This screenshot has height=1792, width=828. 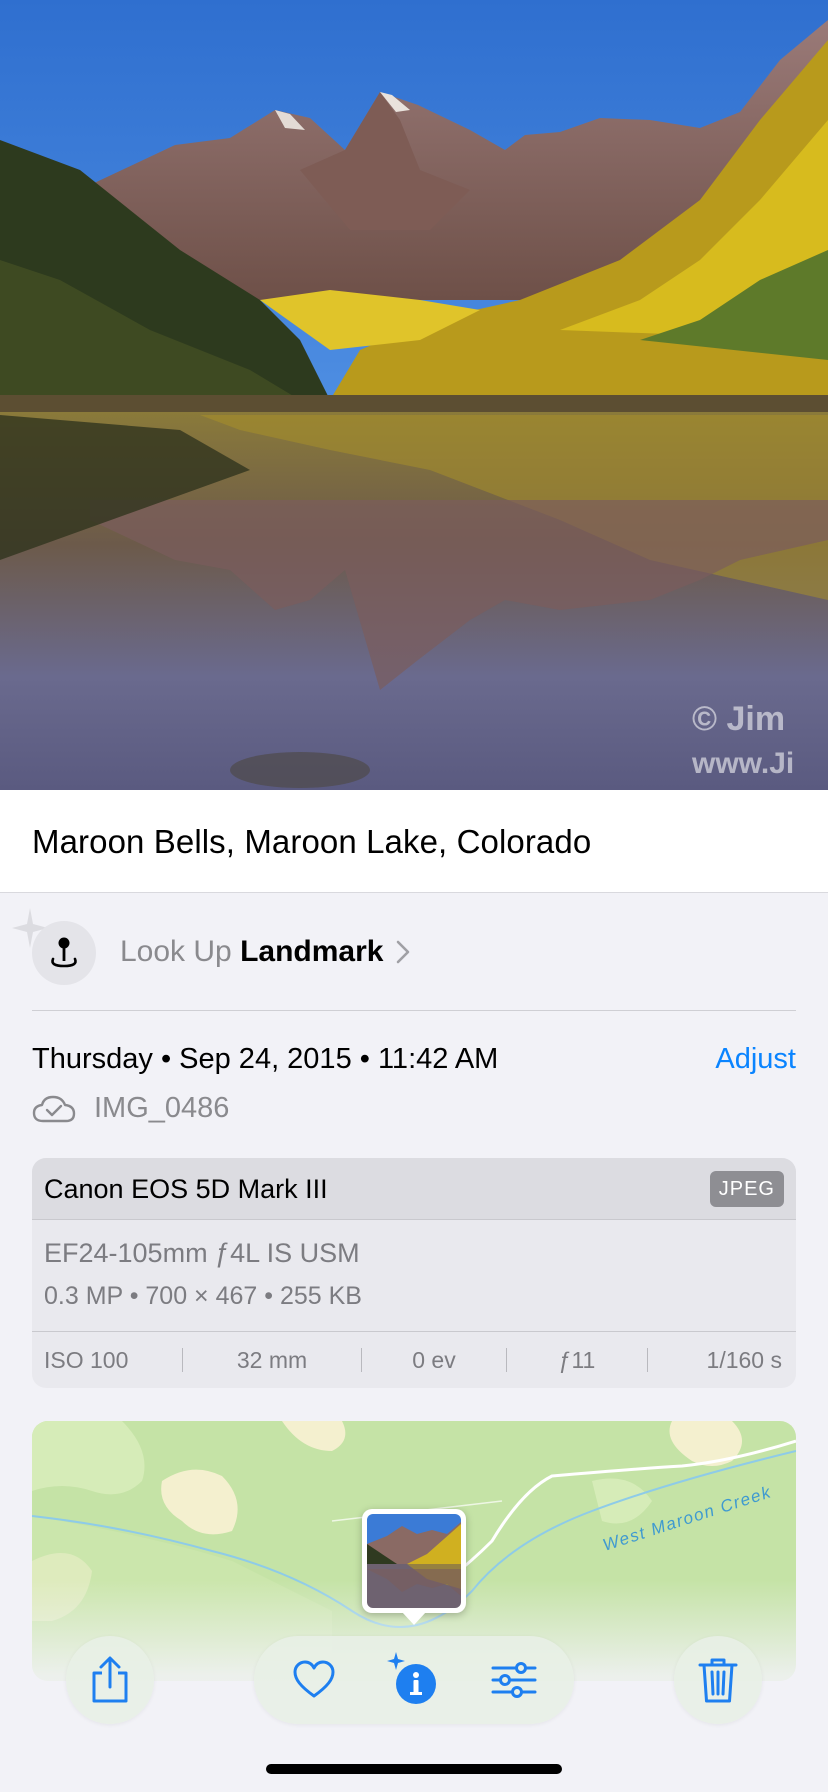 I want to click on look-up-landmark-row: Look Up Landmark, so click(x=414, y=952).